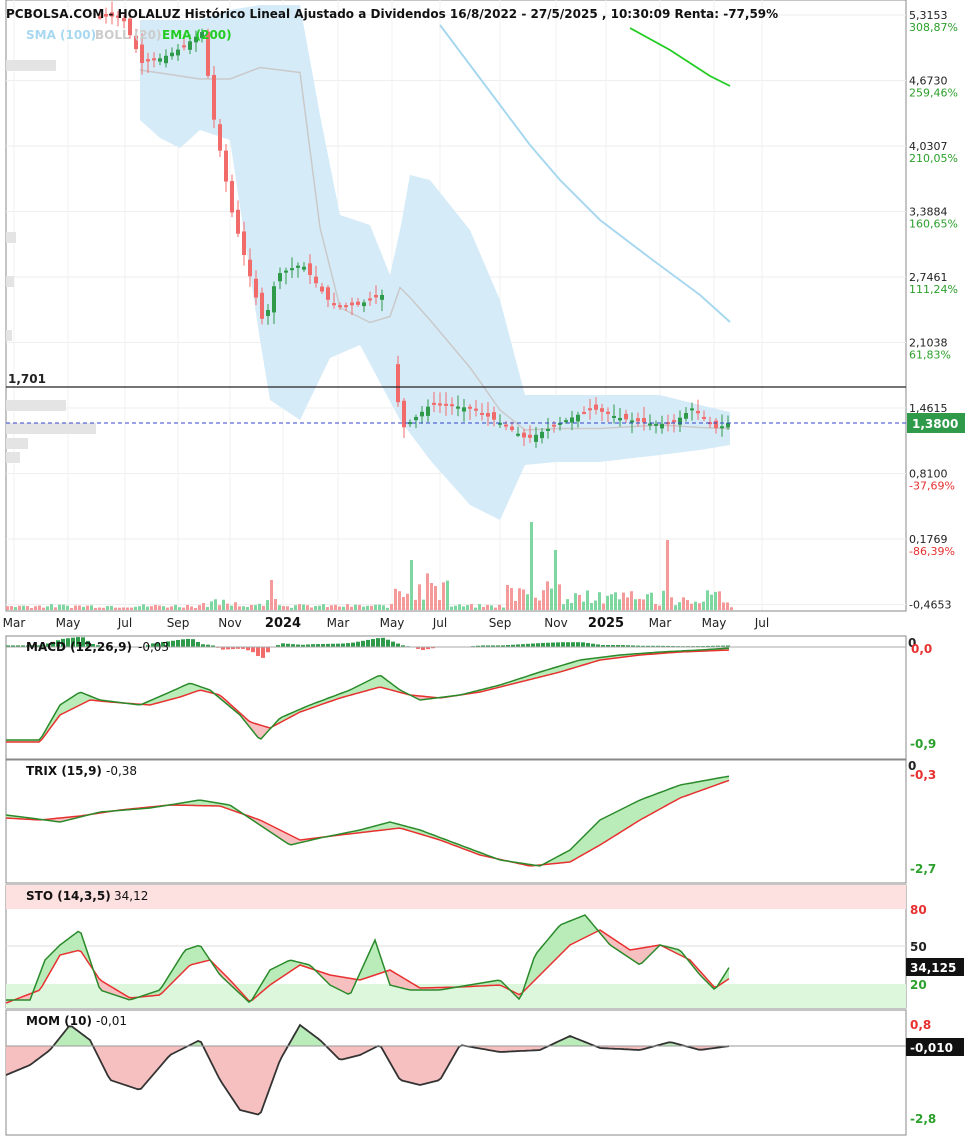 The height and width of the screenshot is (1138, 973). Describe the element at coordinates (500, 623) in the screenshot. I see `month-label: Sep` at that location.